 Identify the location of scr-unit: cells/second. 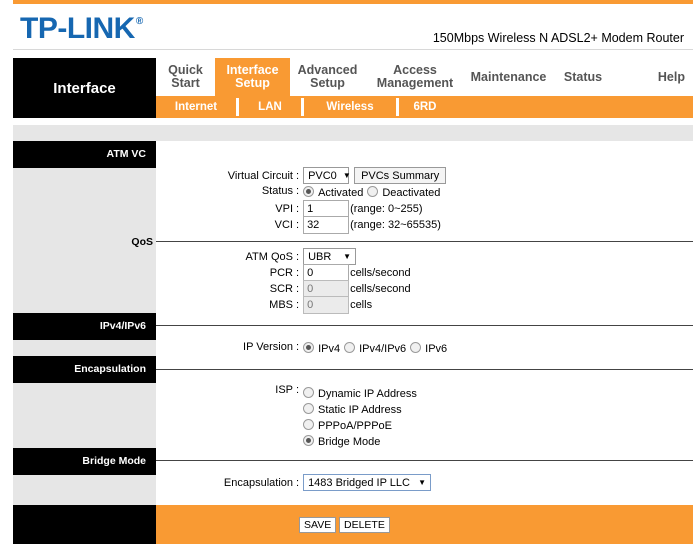
(380, 289).